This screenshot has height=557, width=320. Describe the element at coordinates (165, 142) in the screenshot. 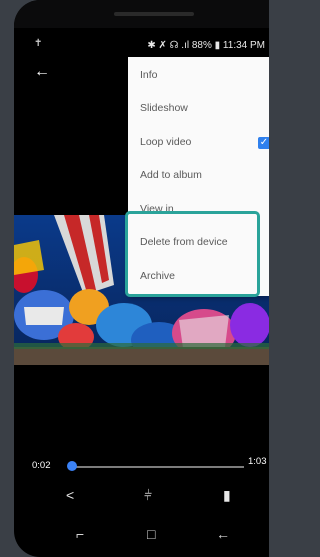

I see `menu-item-loop-video: Loop video` at that location.